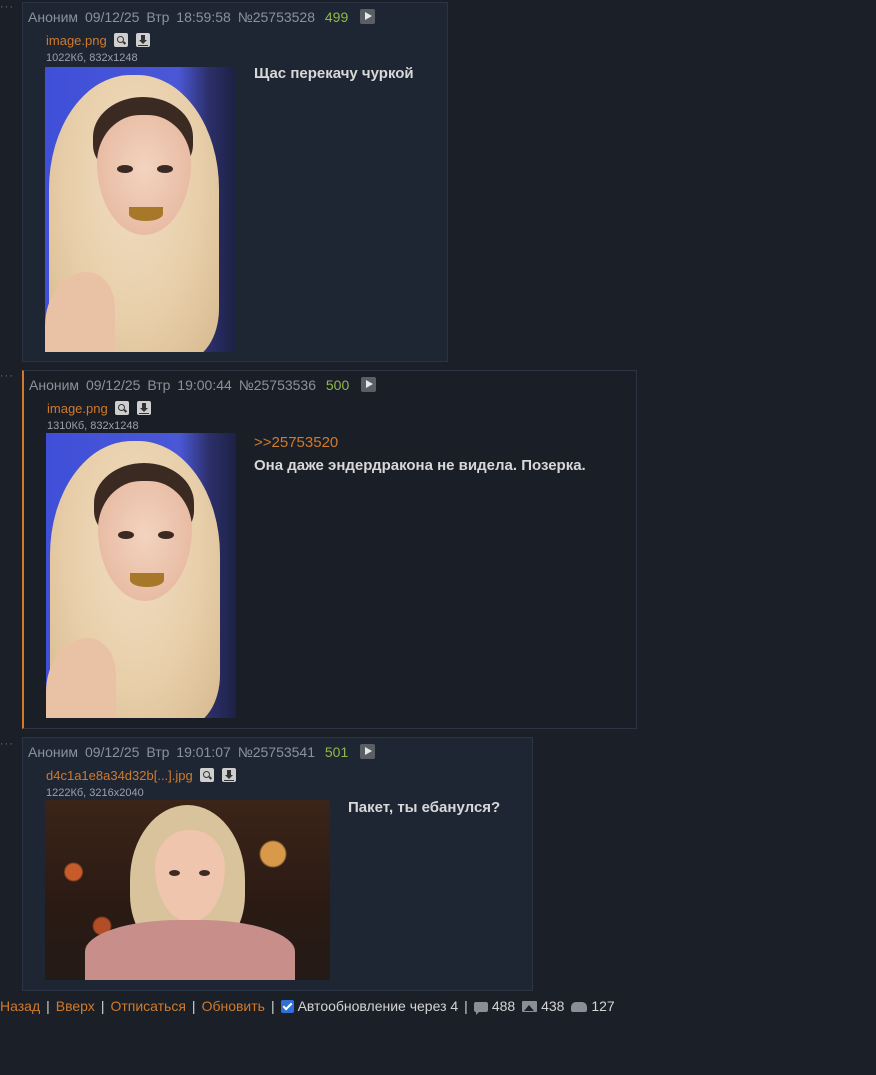 The height and width of the screenshot is (1075, 876). I want to click on post-message: Пакет, ты ебанулся?, so click(424, 807).